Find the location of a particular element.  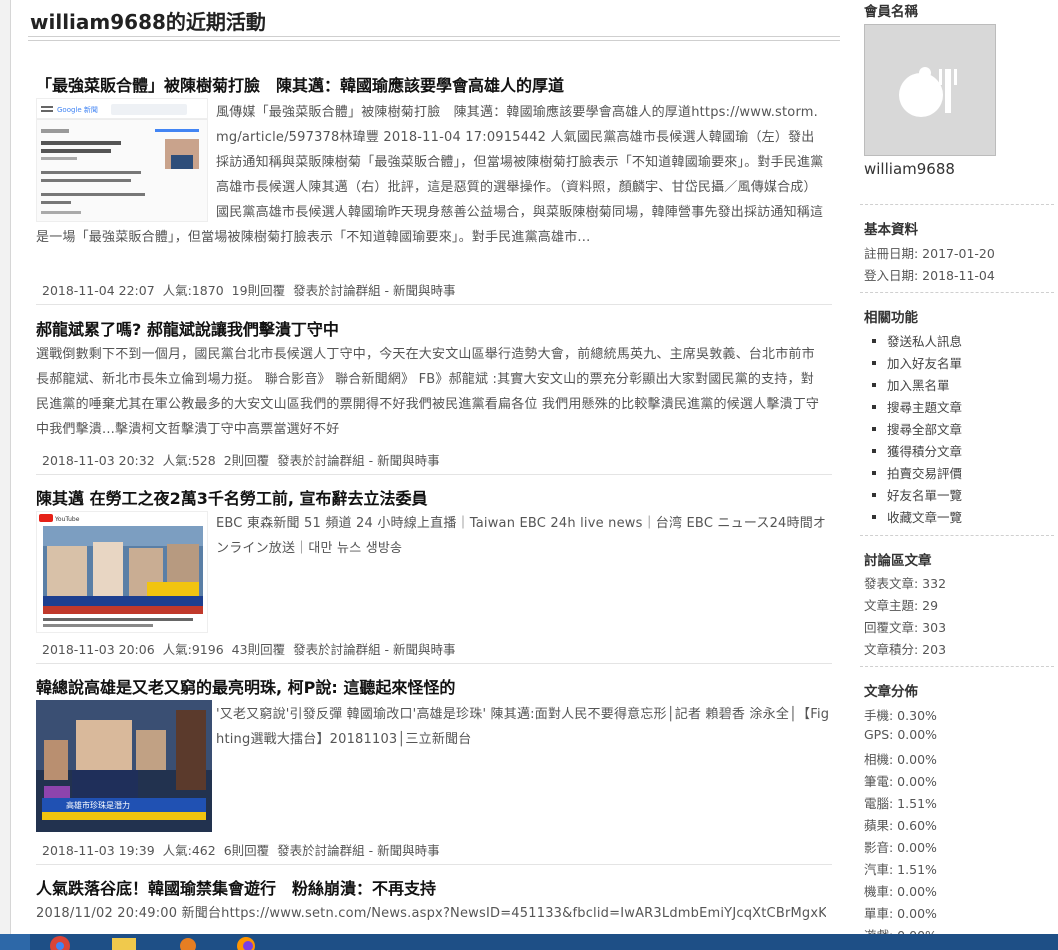

distribution-stat: 手機: 0.30% is located at coordinates (900, 715).